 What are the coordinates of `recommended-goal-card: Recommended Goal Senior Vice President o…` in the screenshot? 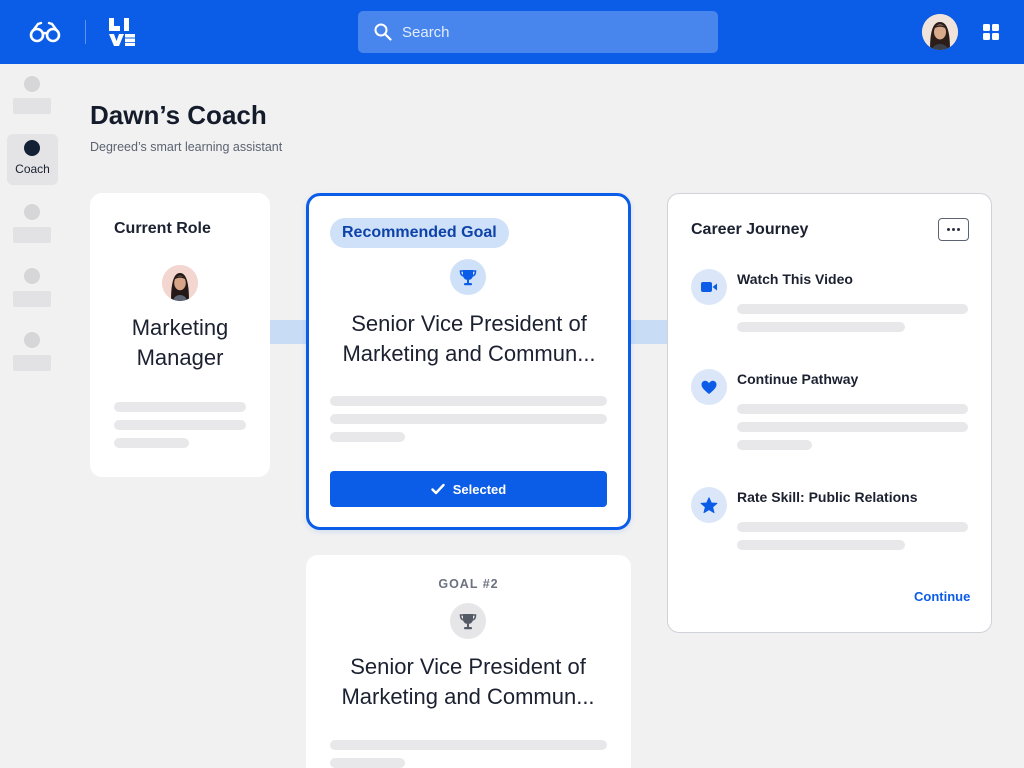 It's located at (468, 361).